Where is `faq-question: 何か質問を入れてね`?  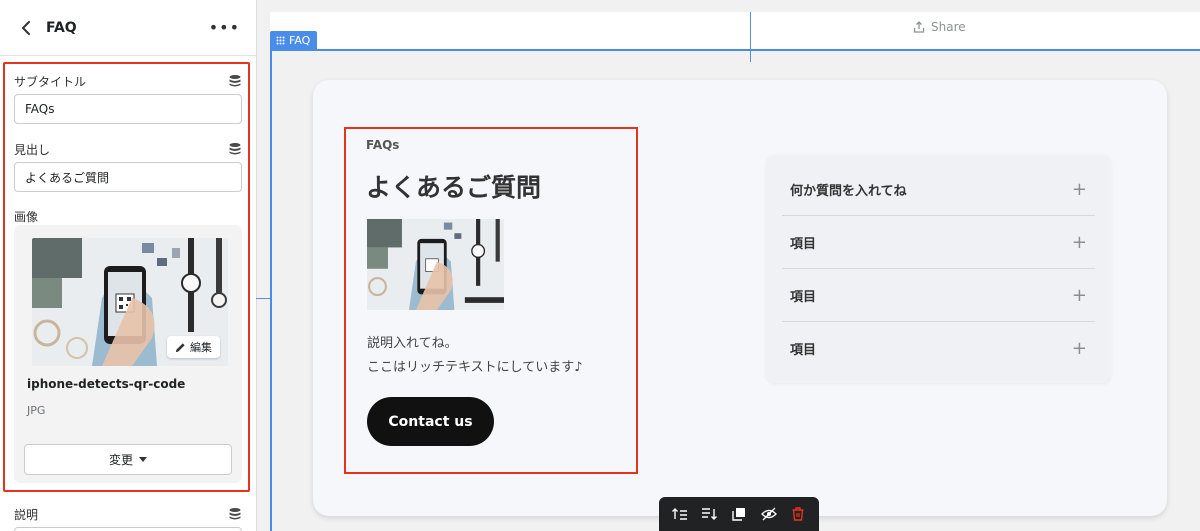
faq-question: 何か質問を入れてね is located at coordinates (848, 191).